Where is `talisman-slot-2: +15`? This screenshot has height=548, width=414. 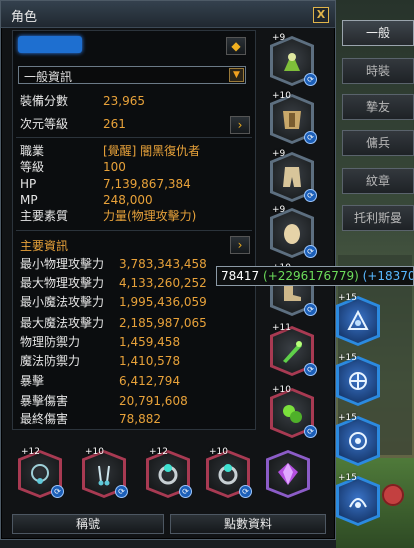
talisman-slot-2: +15 is located at coordinates (358, 379).